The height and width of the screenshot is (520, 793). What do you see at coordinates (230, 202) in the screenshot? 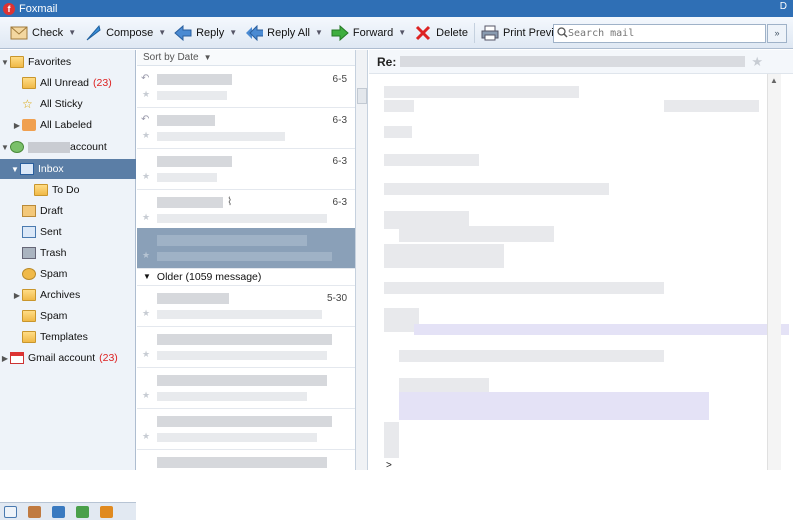
I see `attachment-icon: ⌇` at bounding box center [230, 202].